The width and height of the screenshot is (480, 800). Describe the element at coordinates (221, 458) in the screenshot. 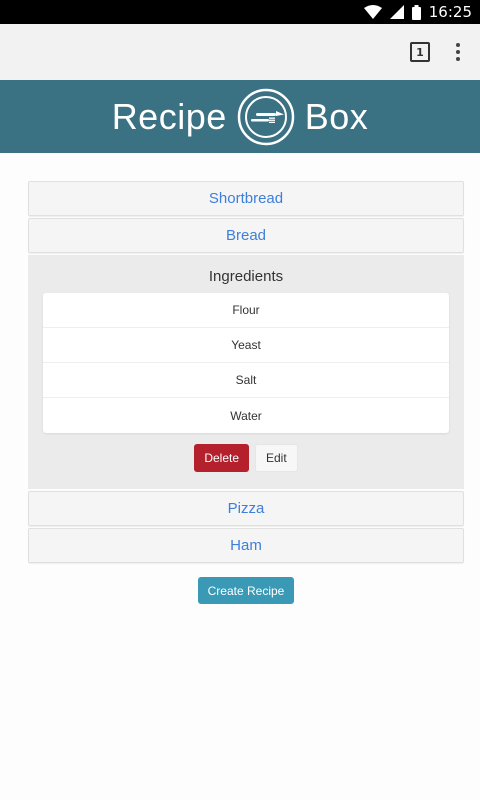

I see `delete-button: Delete` at that location.